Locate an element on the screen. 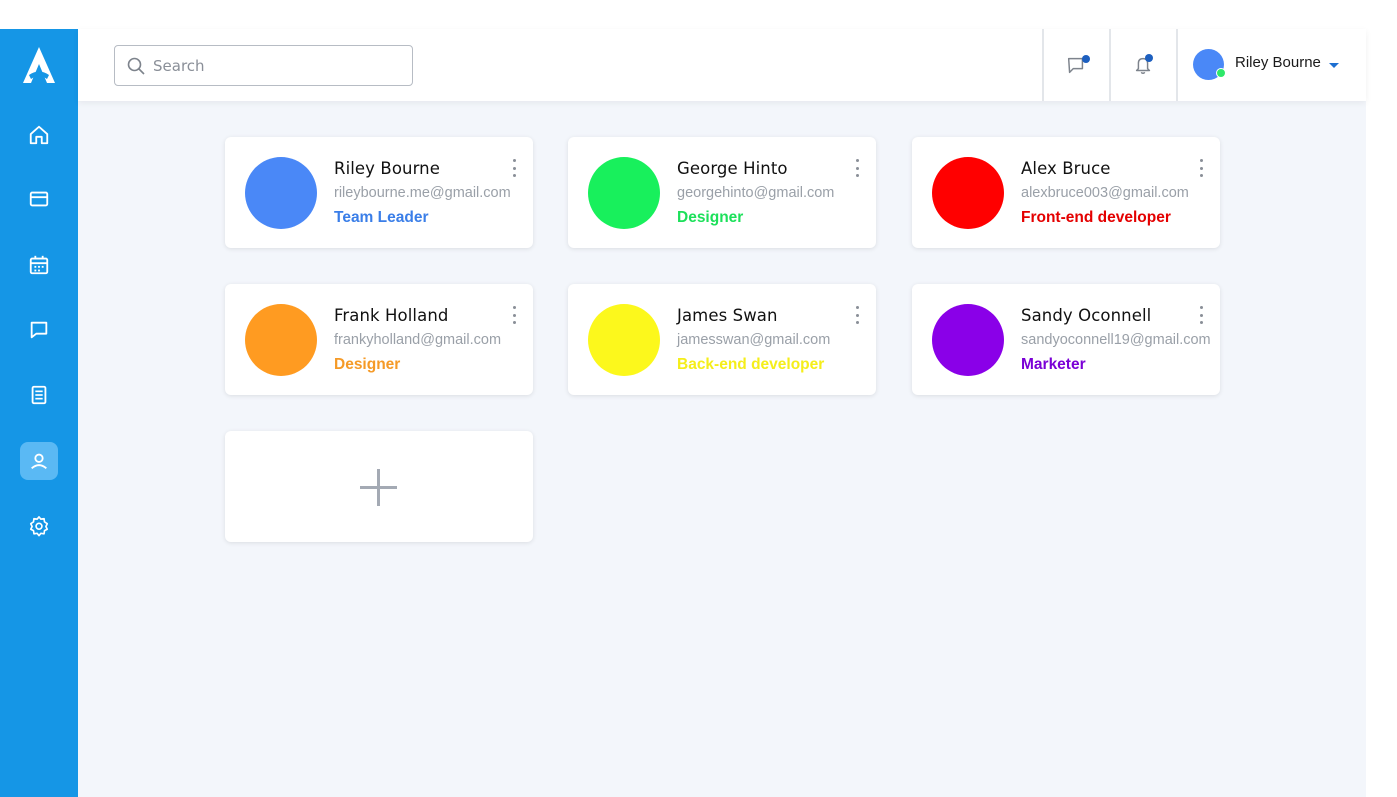 The image size is (1397, 797). member-email: frankyholland@gmail.com is located at coordinates (418, 340).